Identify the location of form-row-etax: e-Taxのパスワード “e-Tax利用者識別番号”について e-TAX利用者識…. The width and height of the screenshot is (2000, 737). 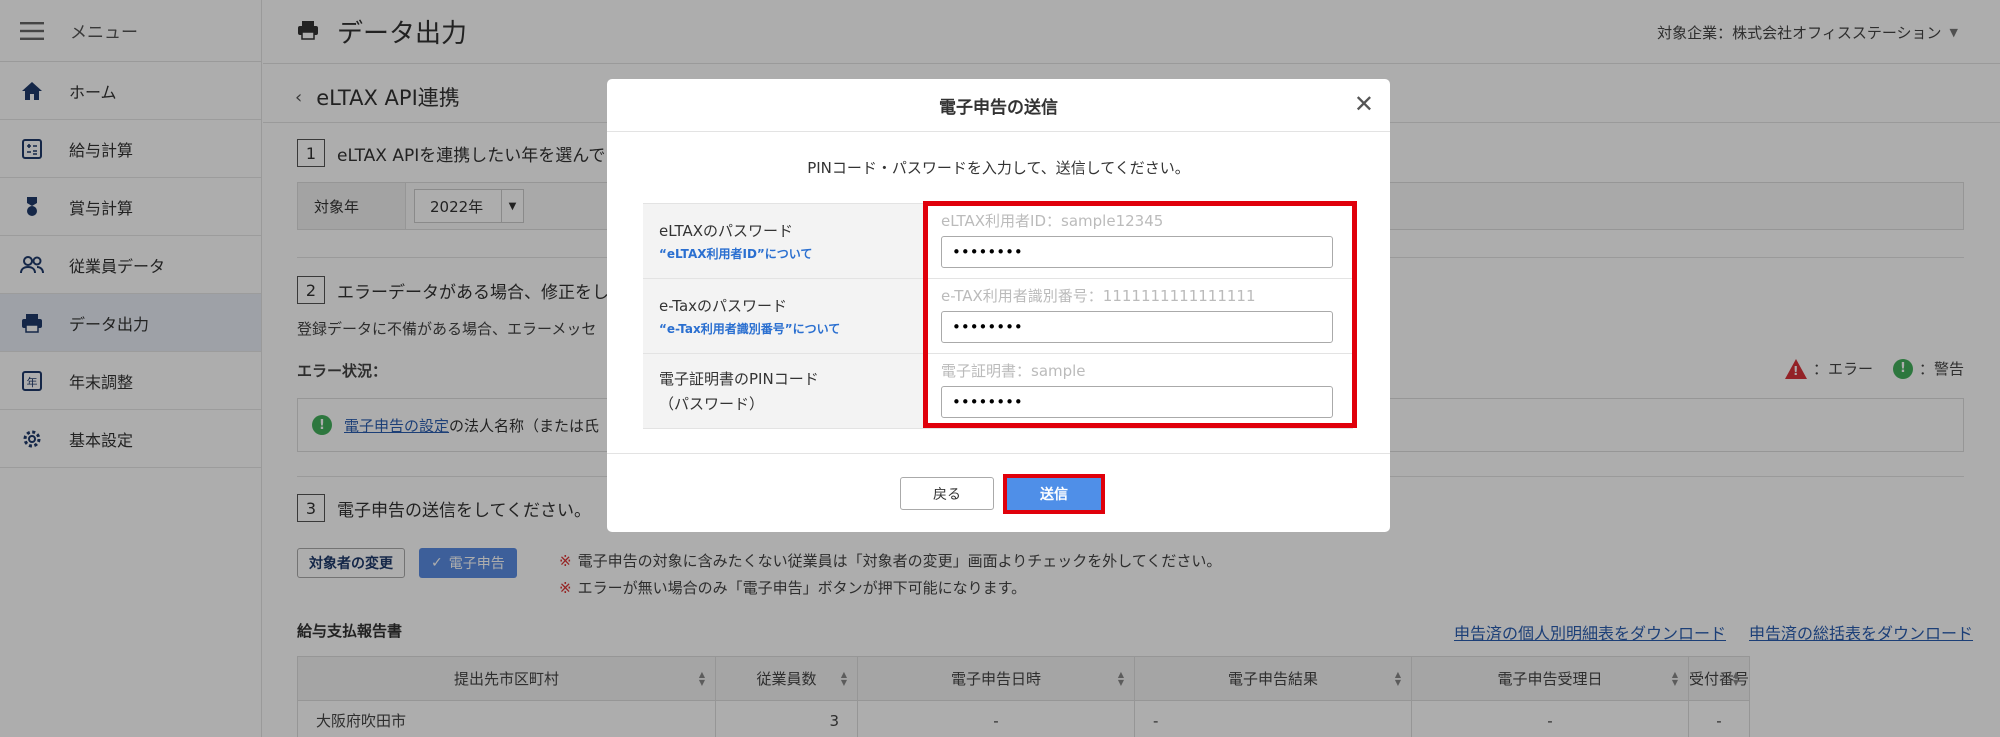
(998, 316).